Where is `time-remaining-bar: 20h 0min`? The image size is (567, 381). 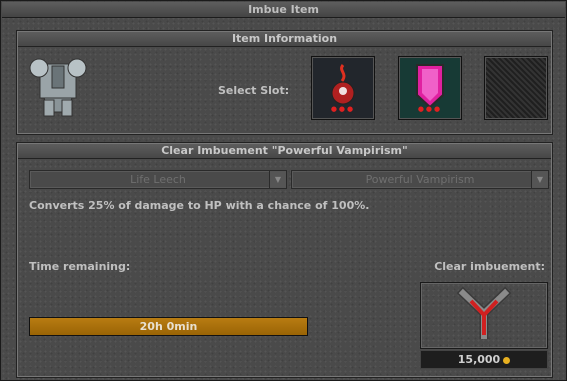
time-remaining-bar: 20h 0min is located at coordinates (168, 326).